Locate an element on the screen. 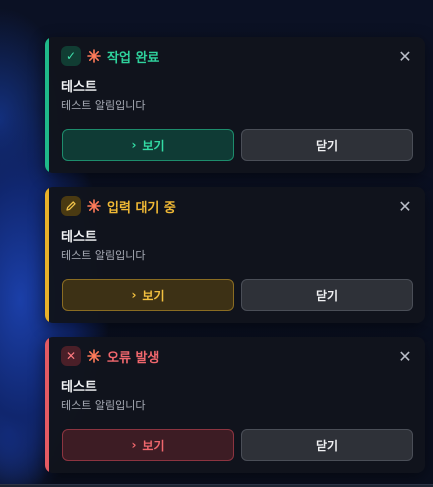 Image resolution: width=433 pixels, height=487 pixels. toast-header: 입력 대기 중 ✕ is located at coordinates (238, 206).